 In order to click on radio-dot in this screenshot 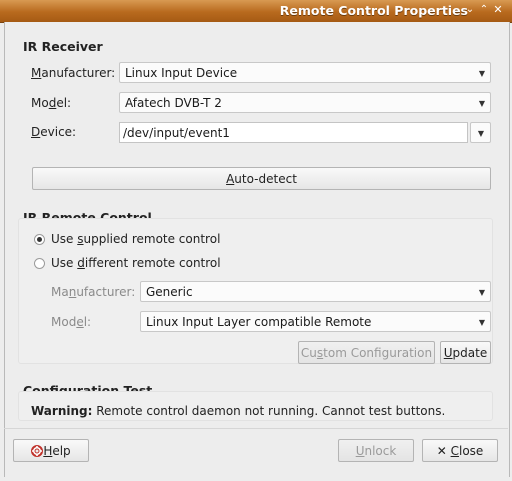, I will do `click(39, 239)`.